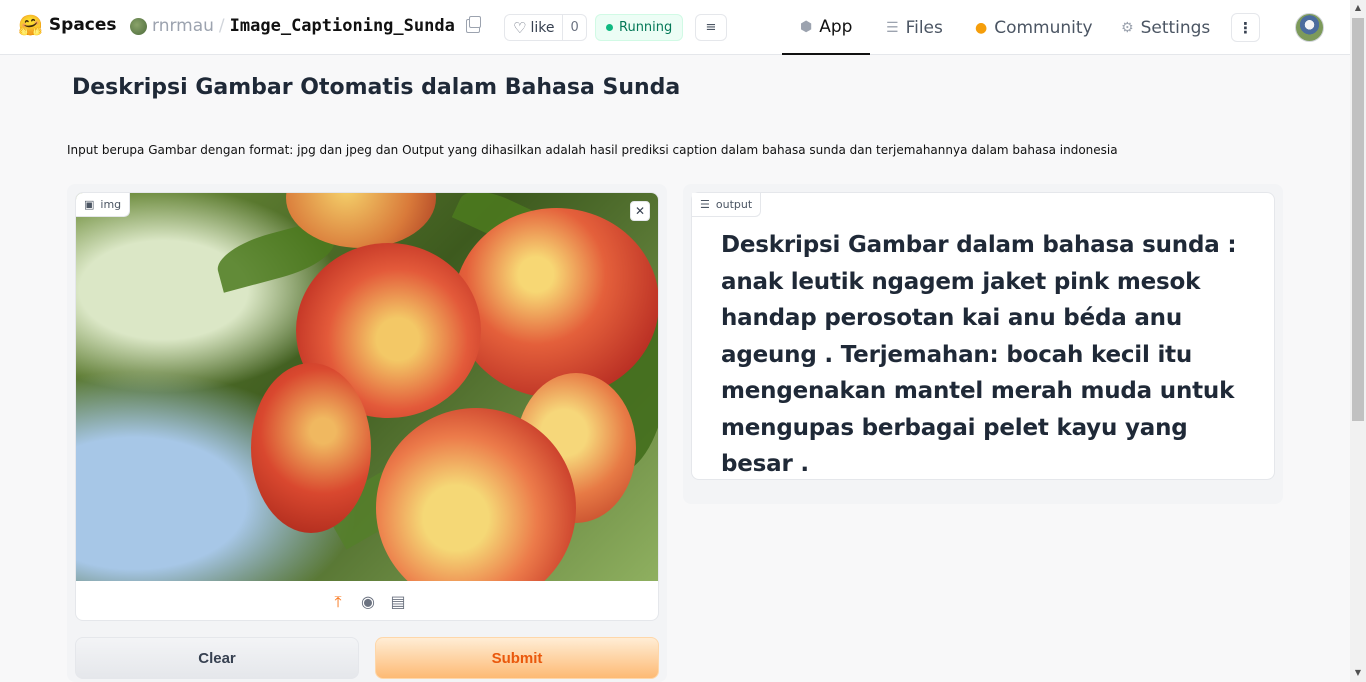 This screenshot has width=1366, height=682. What do you see at coordinates (573, 27) in the screenshot?
I see `like-count: 0` at bounding box center [573, 27].